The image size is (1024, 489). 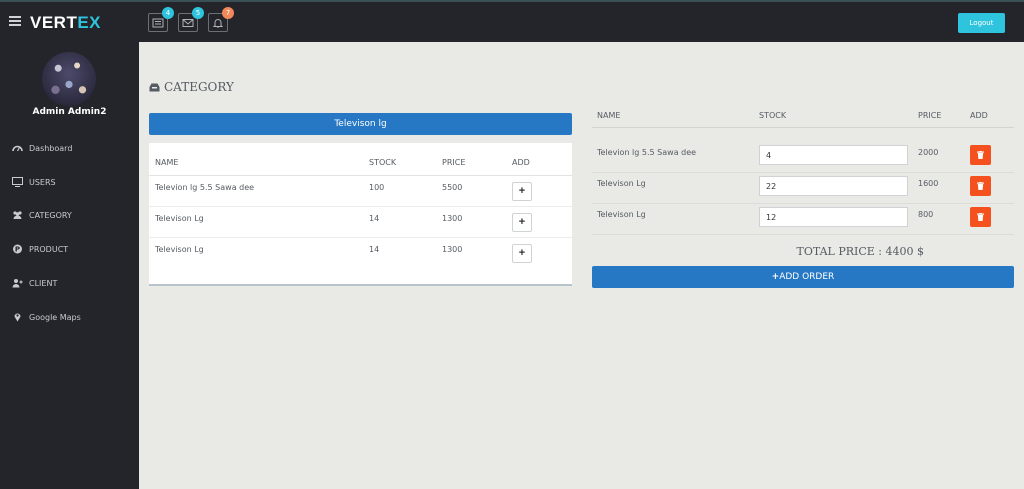 What do you see at coordinates (807, 277) in the screenshot?
I see `add-order-label: ADD ORDER` at bounding box center [807, 277].